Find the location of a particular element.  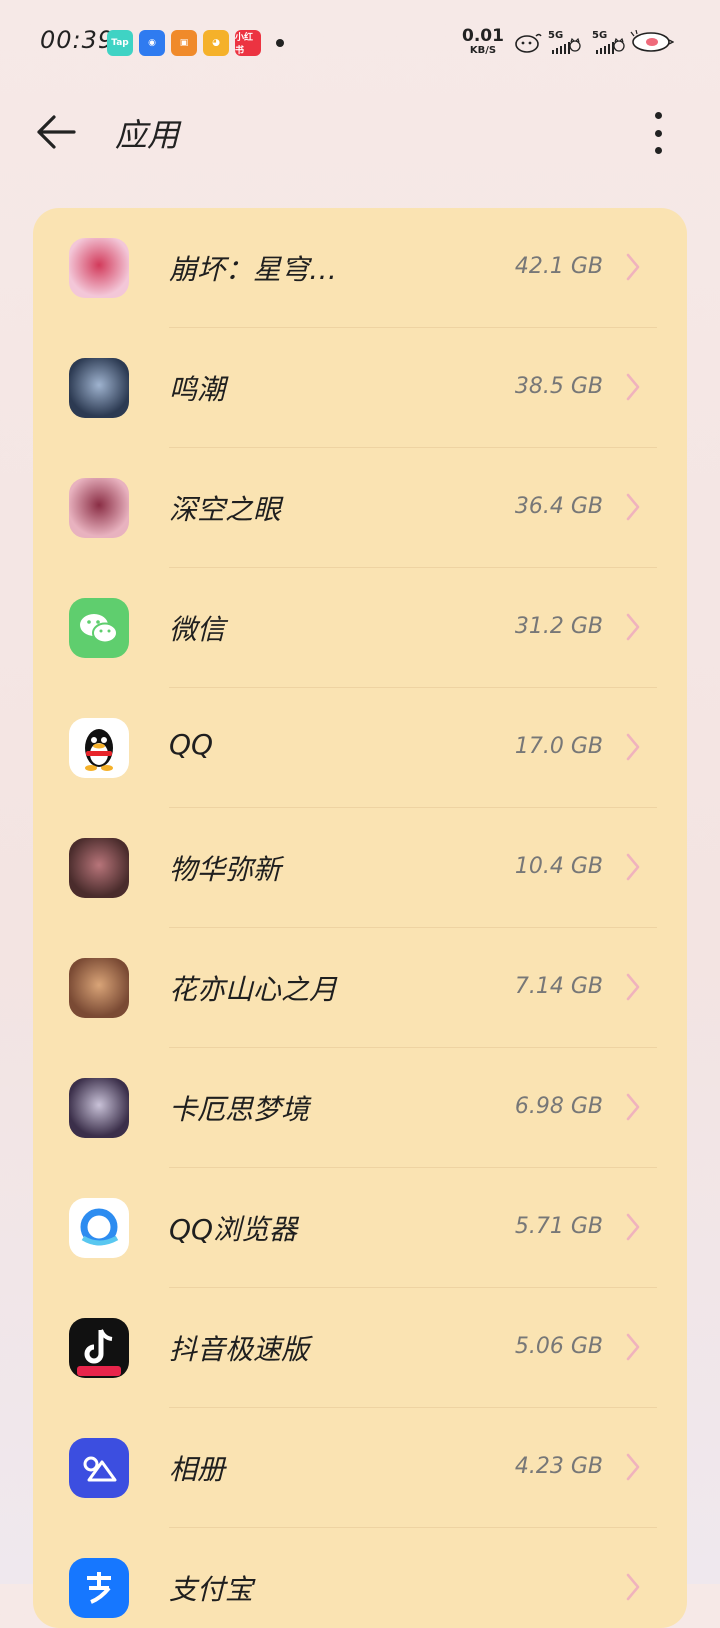

app-list-item: QQ 17.0 GB is located at coordinates (360, 748).